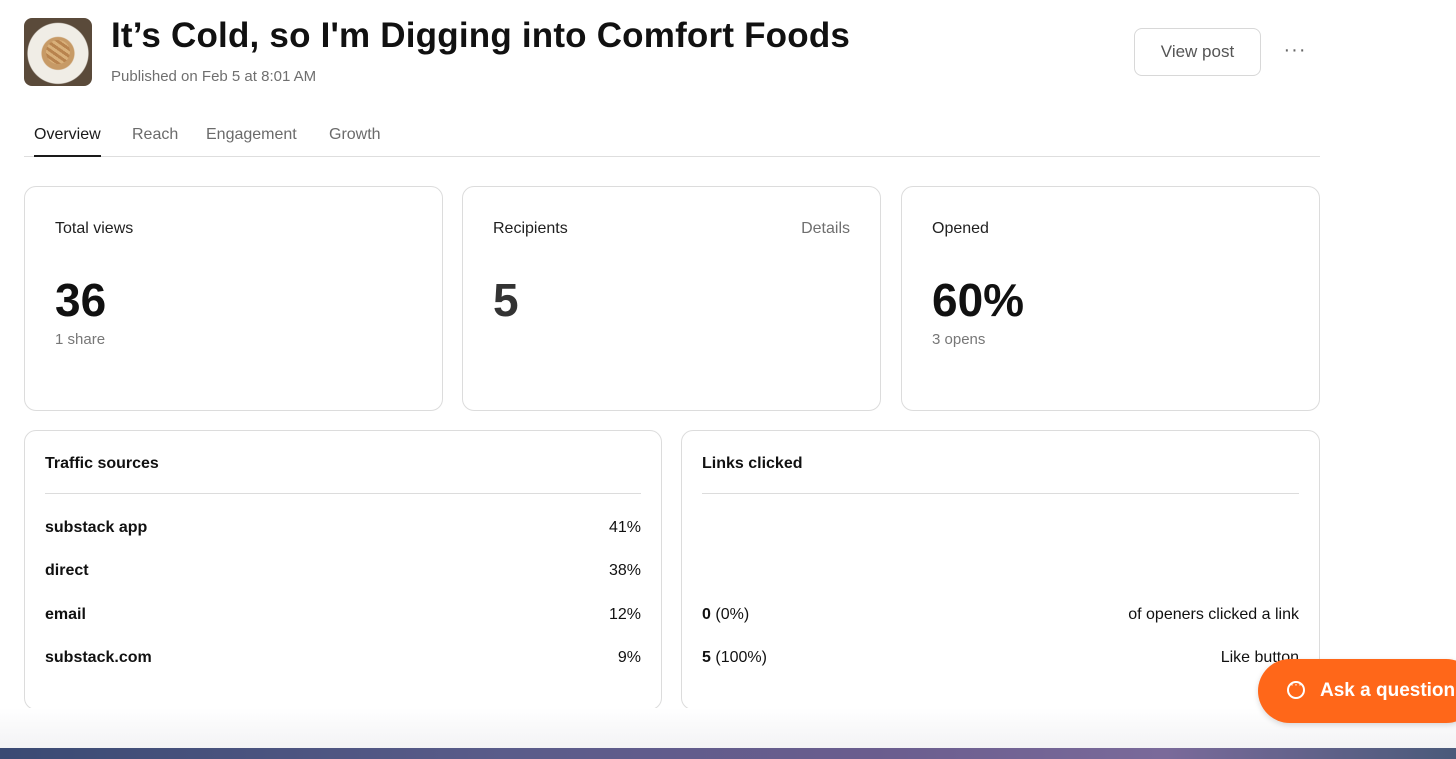  What do you see at coordinates (80, 339) in the screenshot?
I see `total-views-sub: 1 share` at bounding box center [80, 339].